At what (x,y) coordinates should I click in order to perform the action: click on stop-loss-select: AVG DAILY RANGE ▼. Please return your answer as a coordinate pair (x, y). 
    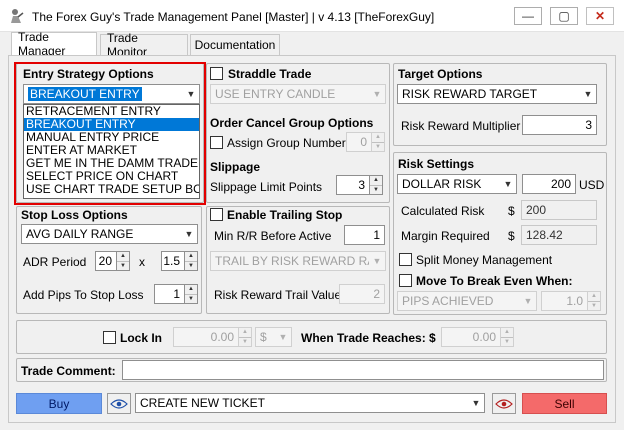
    Looking at the image, I should click on (109, 234).